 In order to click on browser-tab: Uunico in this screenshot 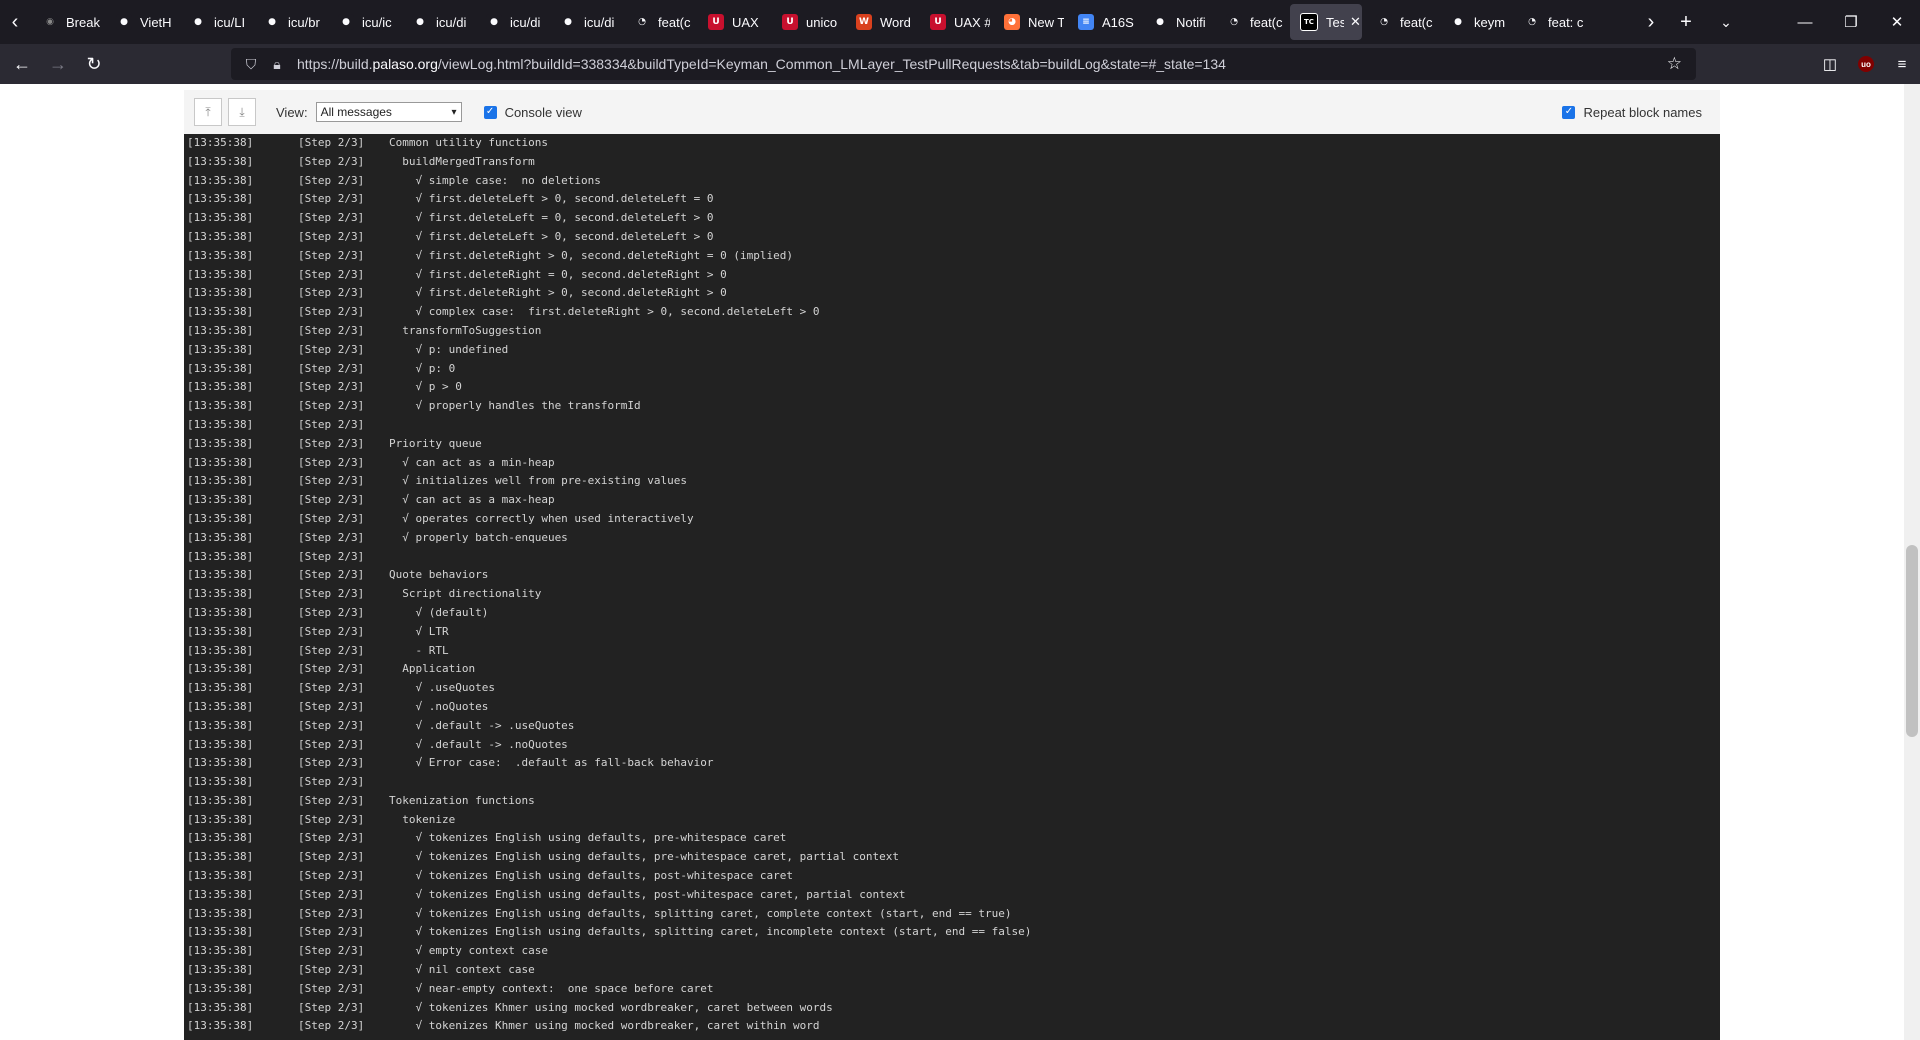, I will do `click(807, 22)`.